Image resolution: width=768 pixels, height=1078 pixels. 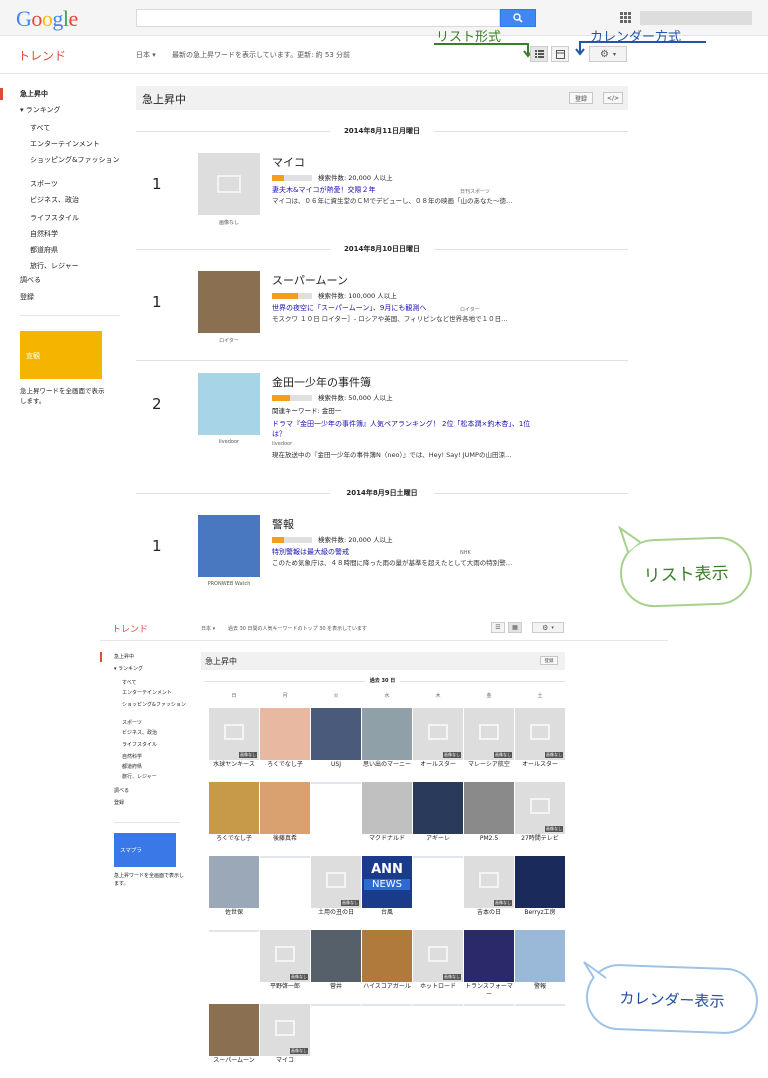 I want to click on calendar-settings-button: ⚙ ▾, so click(x=548, y=627).